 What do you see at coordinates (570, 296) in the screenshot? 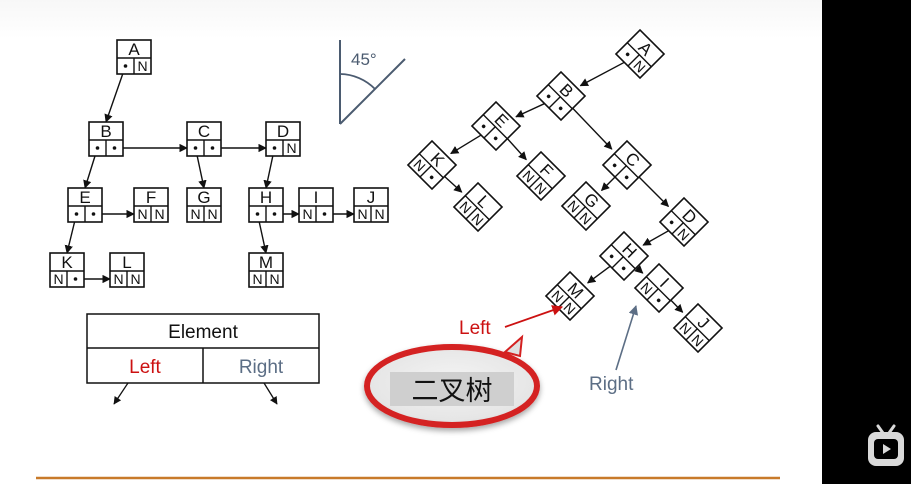
I see `binary-node-m: MNN` at bounding box center [570, 296].